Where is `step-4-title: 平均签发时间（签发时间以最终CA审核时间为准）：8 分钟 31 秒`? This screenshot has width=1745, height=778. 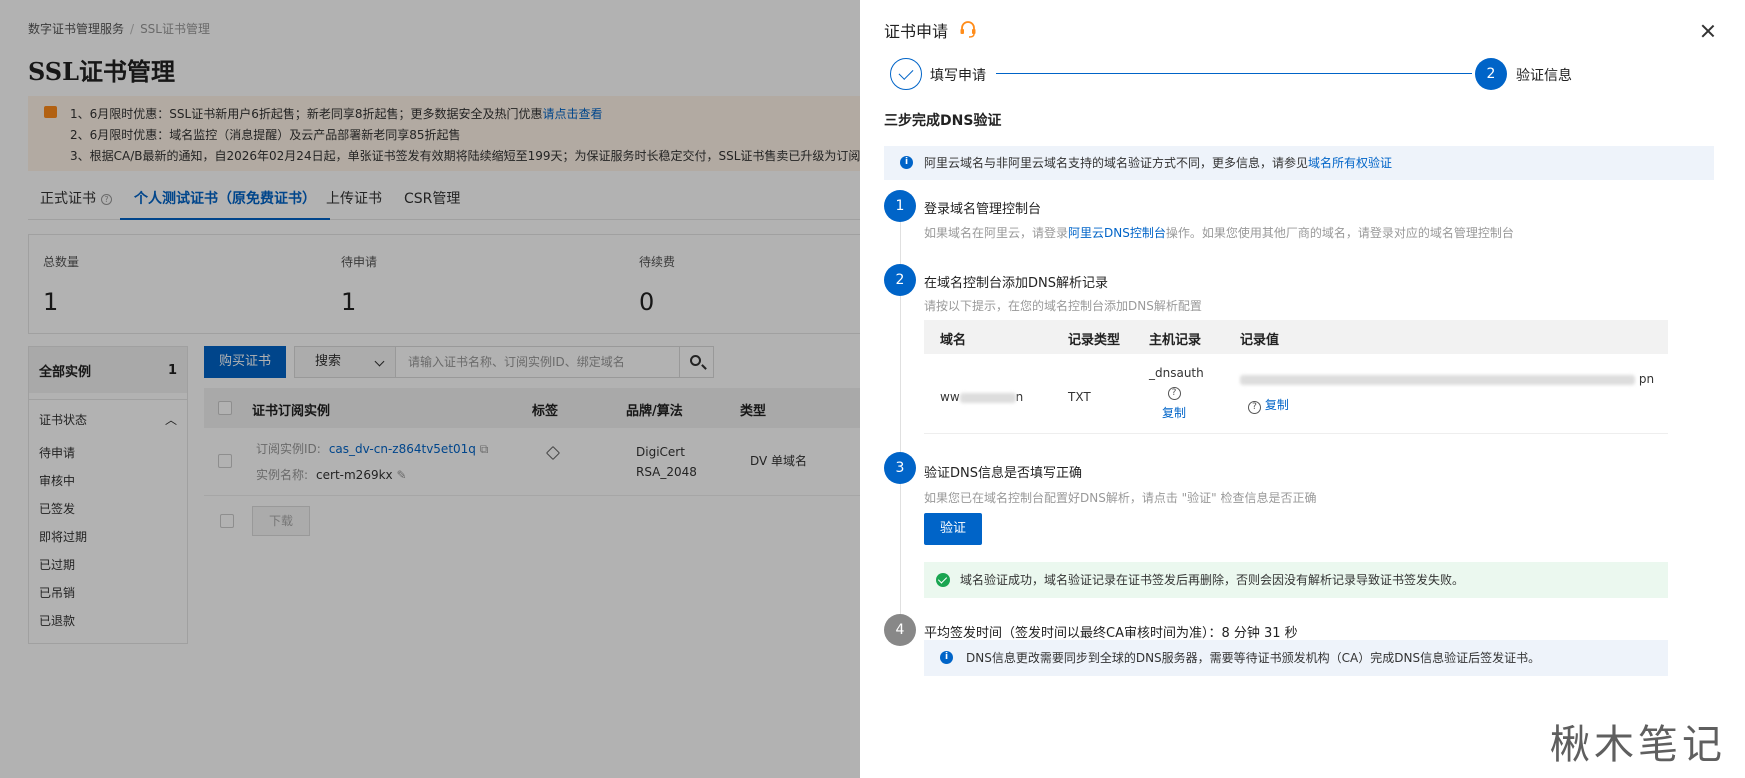 step-4-title: 平均签发时间（签发时间以最终CA审核时间为准）：8 分钟 31 秒 is located at coordinates (1111, 633).